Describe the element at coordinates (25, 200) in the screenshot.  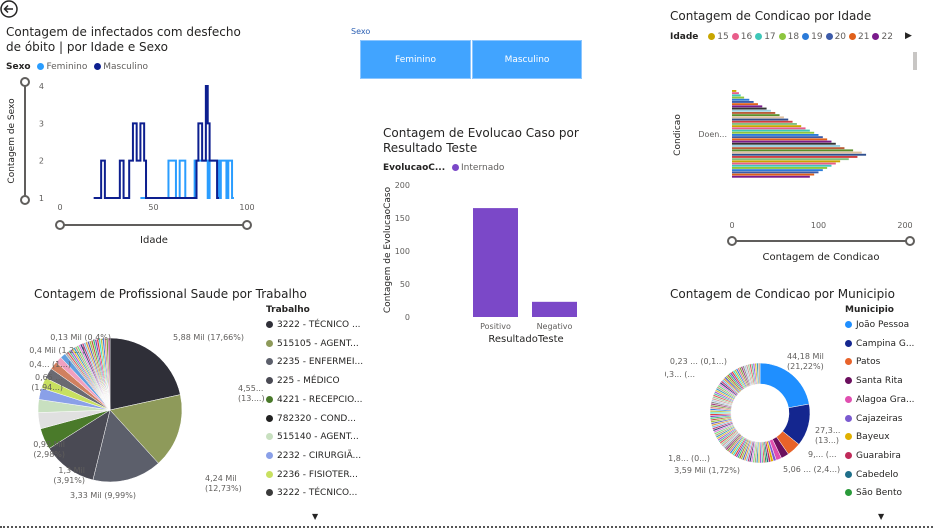
I see `y-slider-handle-bottom` at that location.